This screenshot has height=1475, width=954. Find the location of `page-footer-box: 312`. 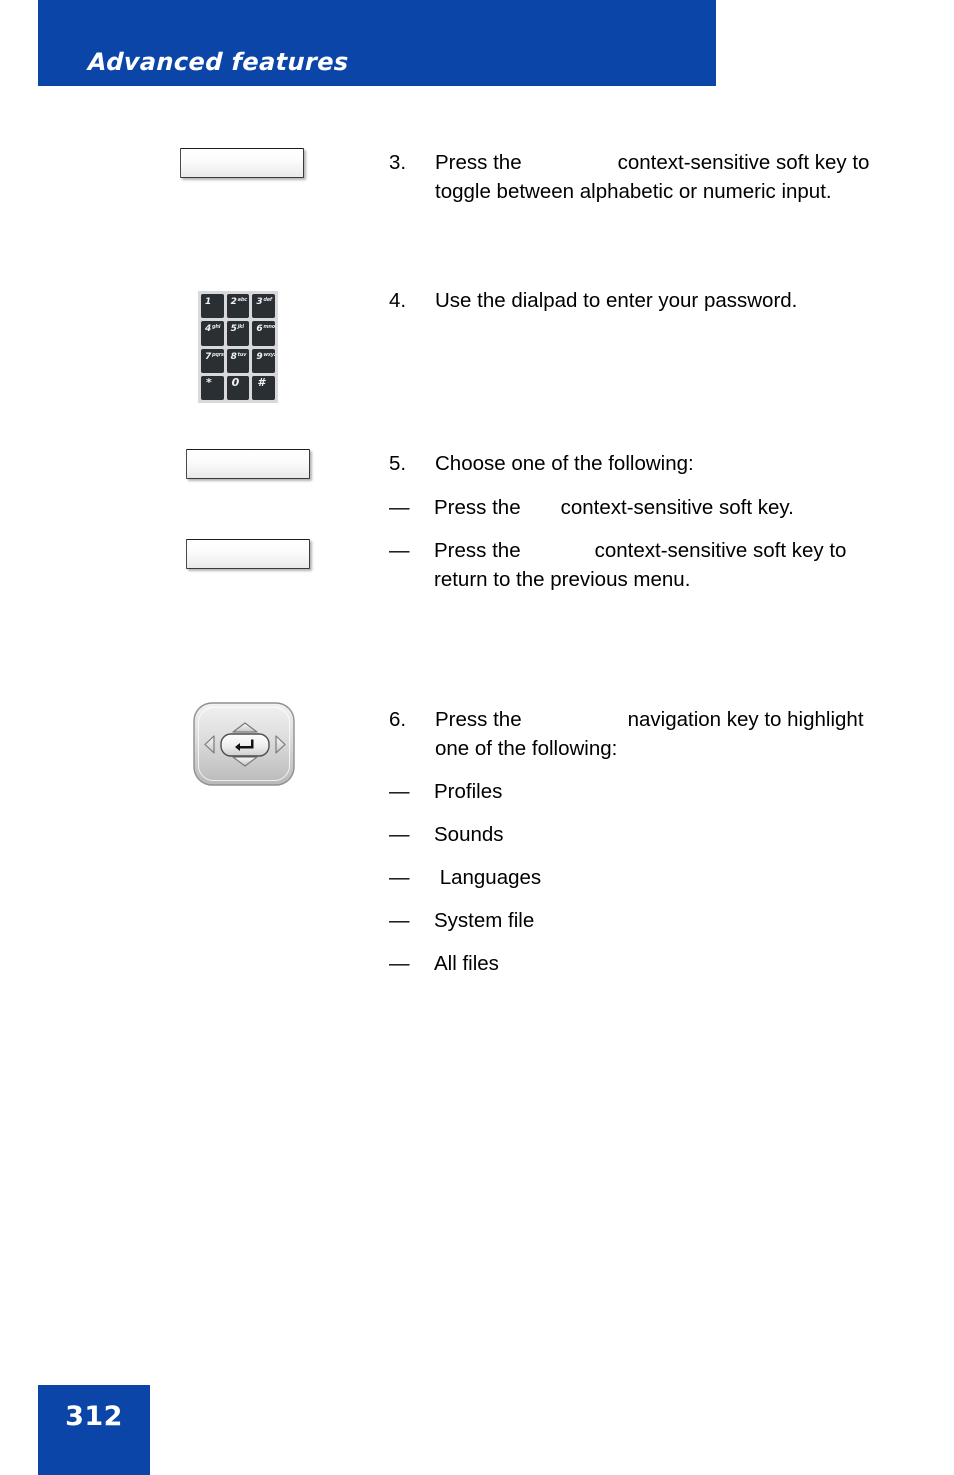

page-footer-box: 312 is located at coordinates (94, 1430).